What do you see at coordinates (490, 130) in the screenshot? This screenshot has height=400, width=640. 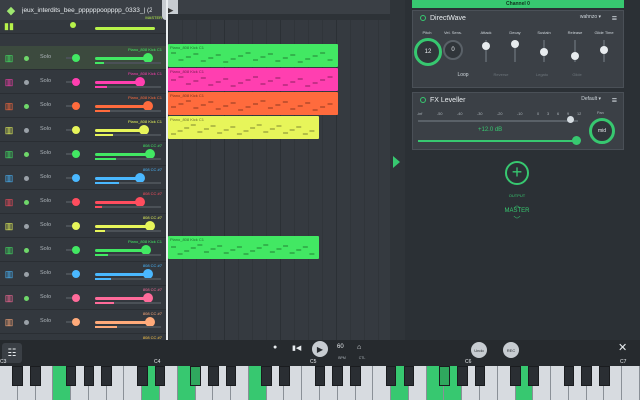 I see `gain-value: +12.0 dB` at bounding box center [490, 130].